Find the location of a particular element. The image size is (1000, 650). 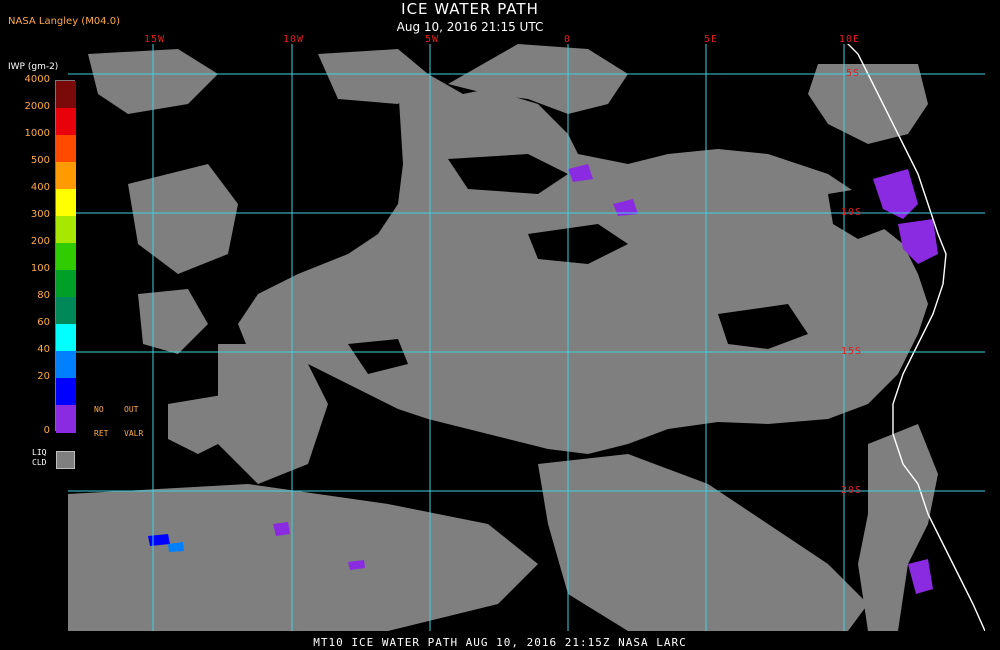

no-ret-line2: RET is located at coordinates (101, 433).